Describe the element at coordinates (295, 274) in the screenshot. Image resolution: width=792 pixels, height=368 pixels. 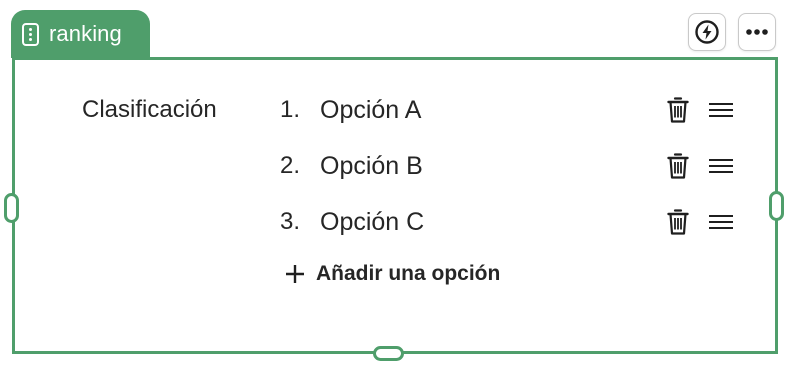
I see `plus-icon` at that location.